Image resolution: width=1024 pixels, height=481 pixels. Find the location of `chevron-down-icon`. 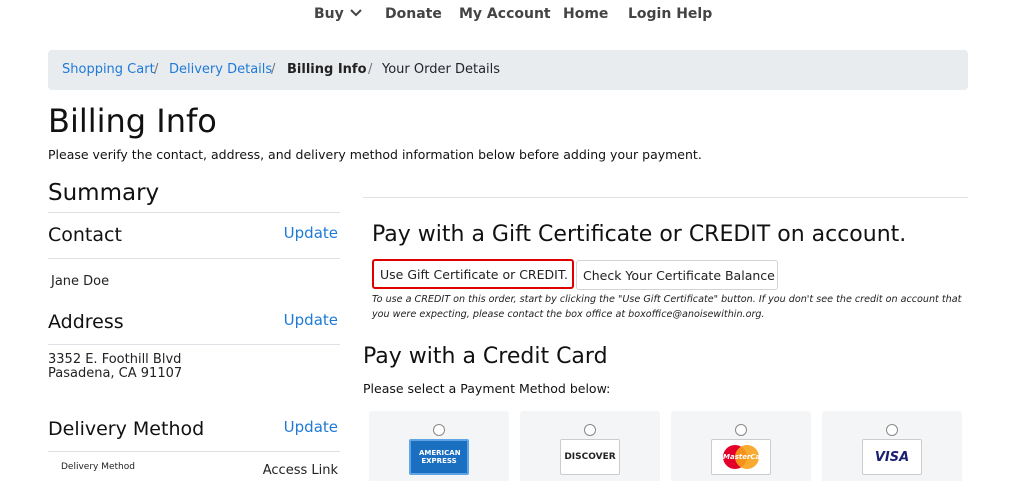

chevron-down-icon is located at coordinates (356, 13).